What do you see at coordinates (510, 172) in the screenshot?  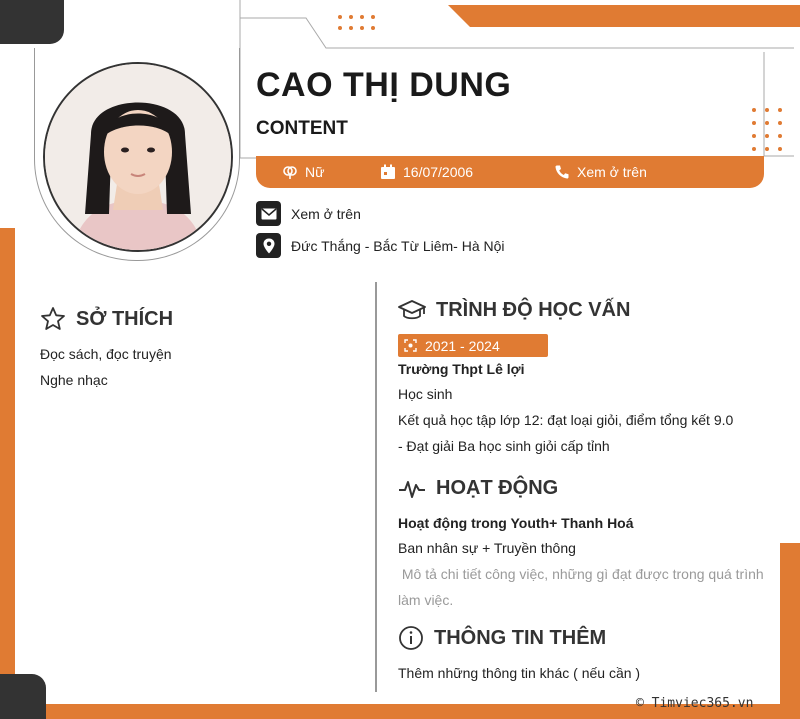 I see `personal-info-bar: Nữ 16/07/2006 Xem ở trên` at bounding box center [510, 172].